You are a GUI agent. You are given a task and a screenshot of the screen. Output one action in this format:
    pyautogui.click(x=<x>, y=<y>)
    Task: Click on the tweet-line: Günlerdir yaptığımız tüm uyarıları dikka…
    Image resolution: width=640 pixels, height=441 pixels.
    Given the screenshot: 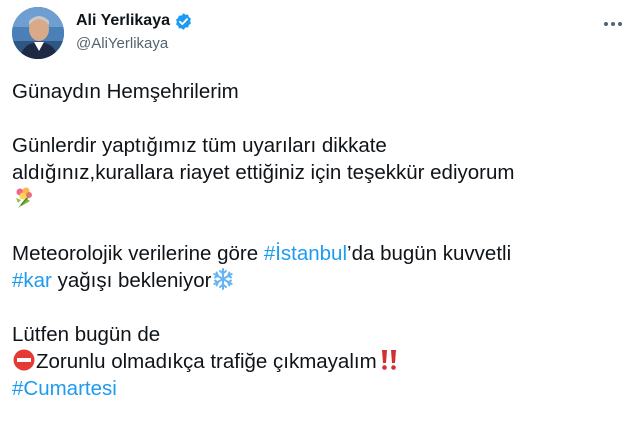 What is the action you would take?
    pyautogui.click(x=199, y=145)
    